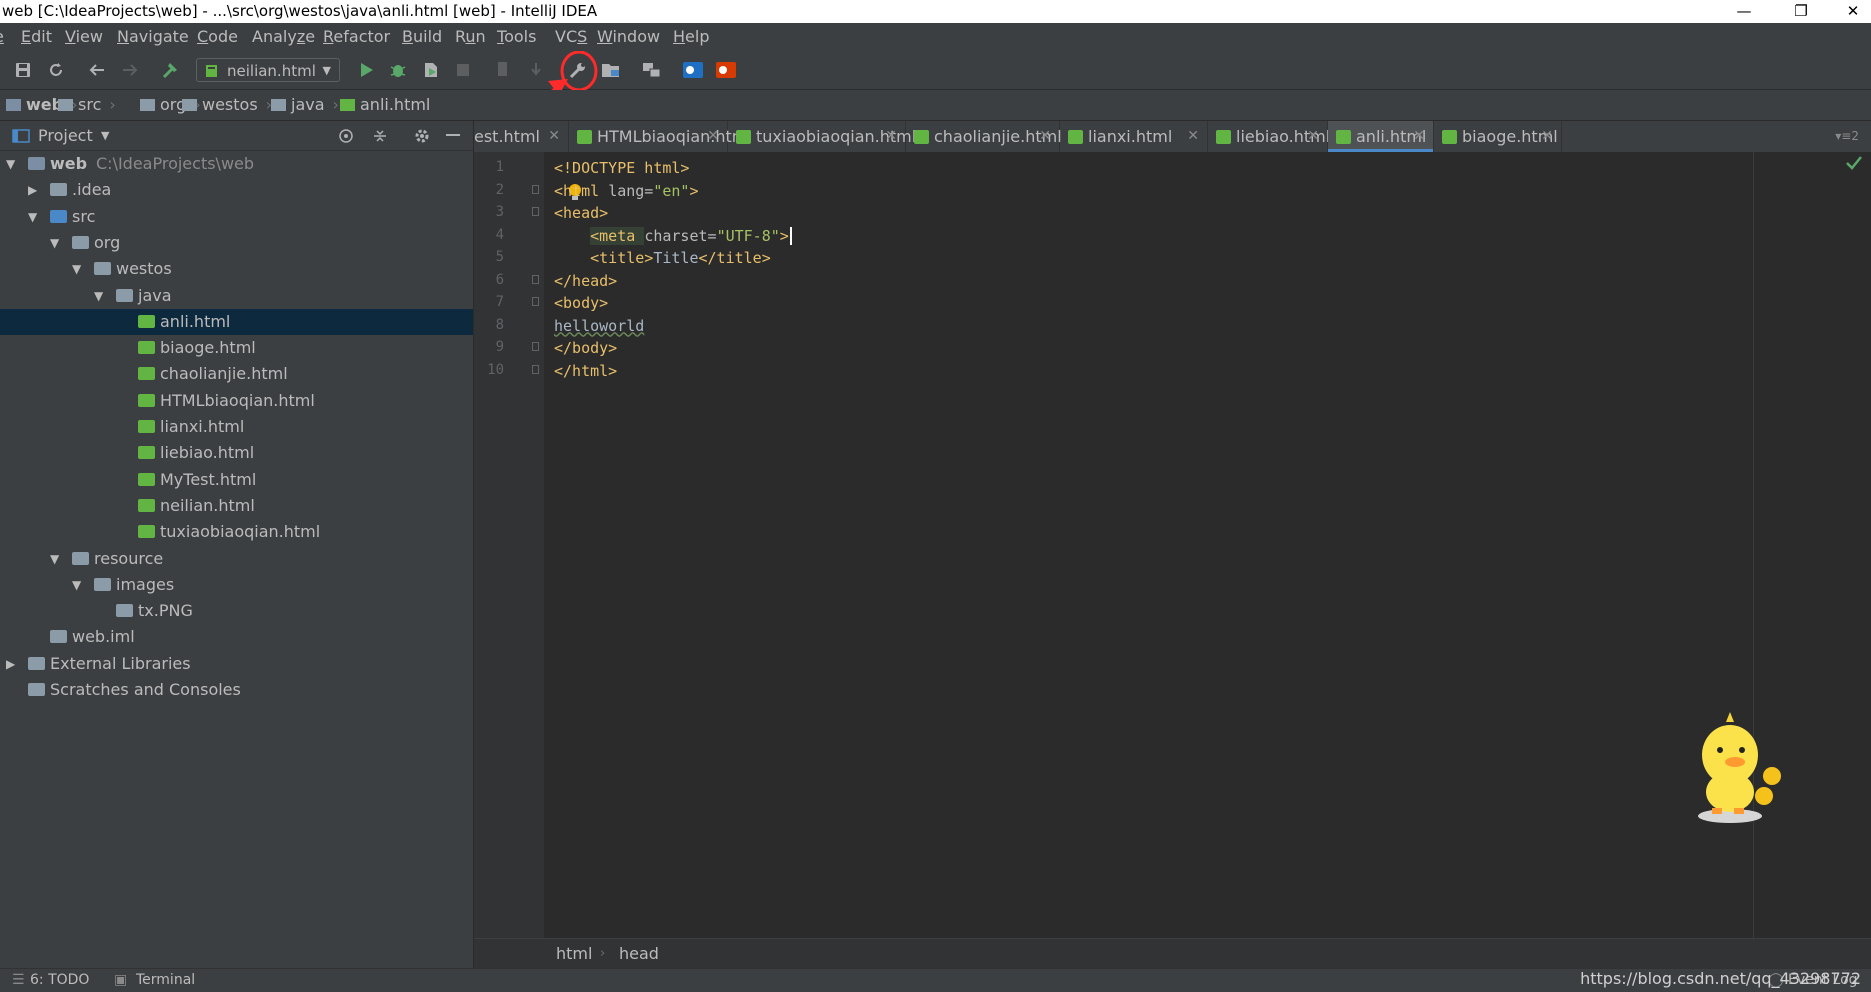 The image size is (1871, 992). Describe the element at coordinates (236, 453) in the screenshot. I see `tree-item: liebiao.html` at that location.